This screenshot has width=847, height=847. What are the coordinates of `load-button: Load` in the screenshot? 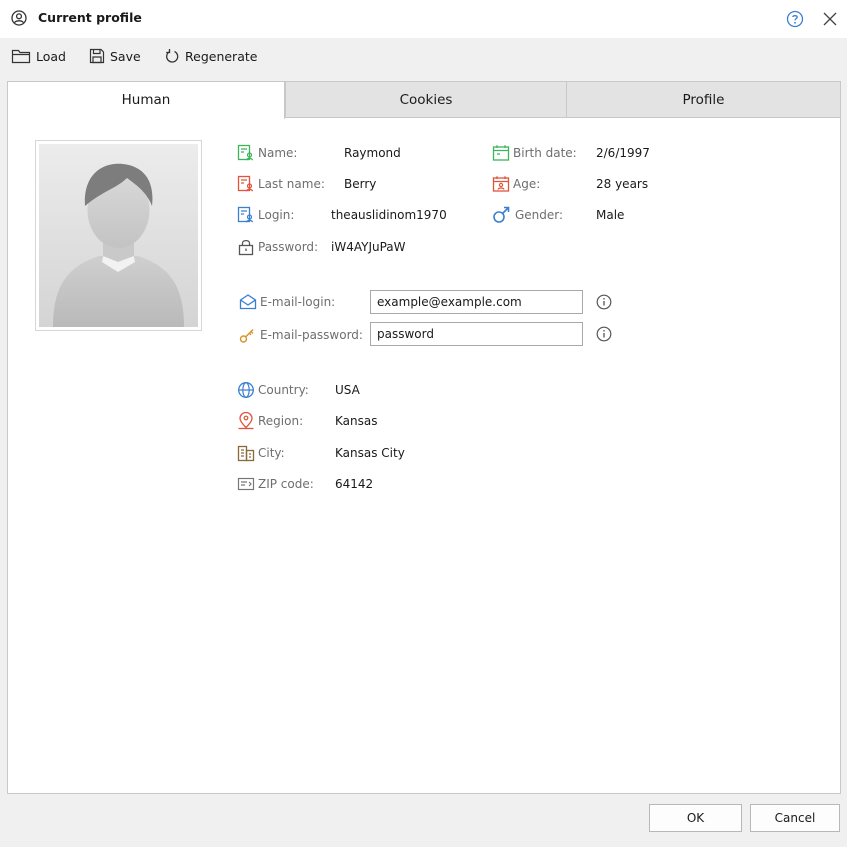 It's located at (38, 56).